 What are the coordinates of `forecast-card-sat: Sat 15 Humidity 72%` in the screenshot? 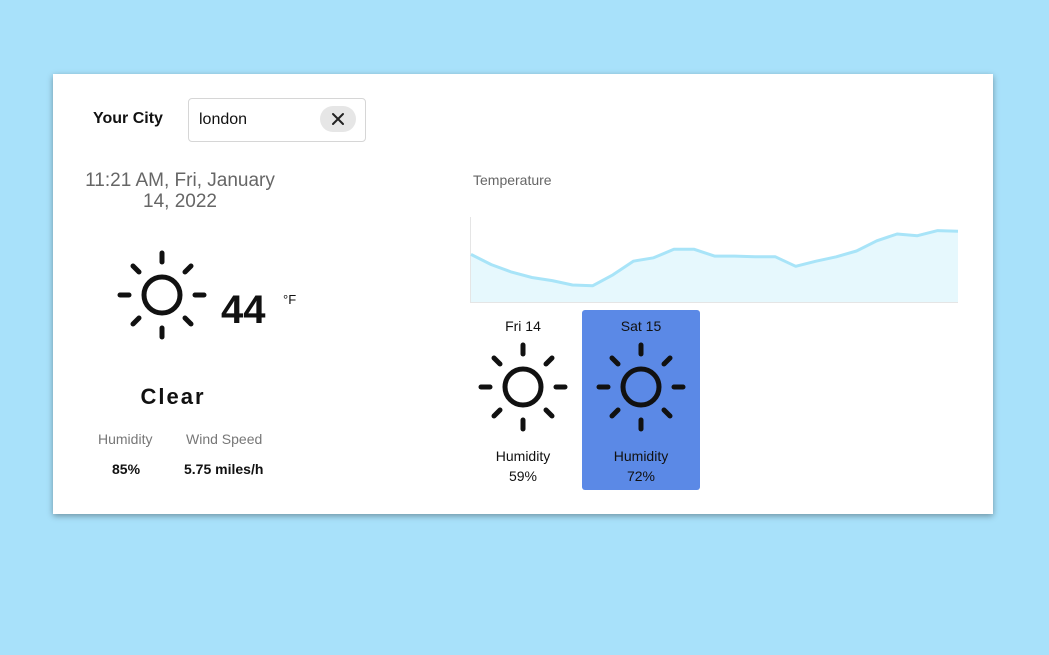 It's located at (641, 400).